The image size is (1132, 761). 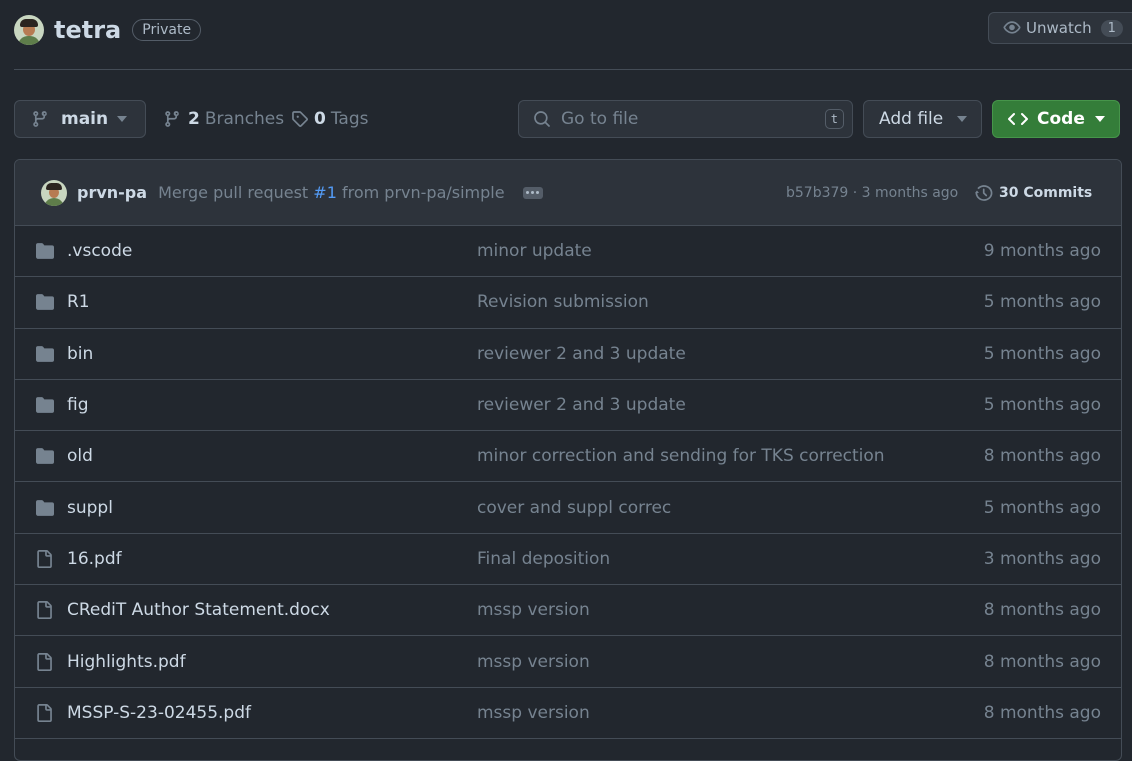 What do you see at coordinates (600, 119) in the screenshot?
I see `go-to-file-placeholder: Go to file` at bounding box center [600, 119].